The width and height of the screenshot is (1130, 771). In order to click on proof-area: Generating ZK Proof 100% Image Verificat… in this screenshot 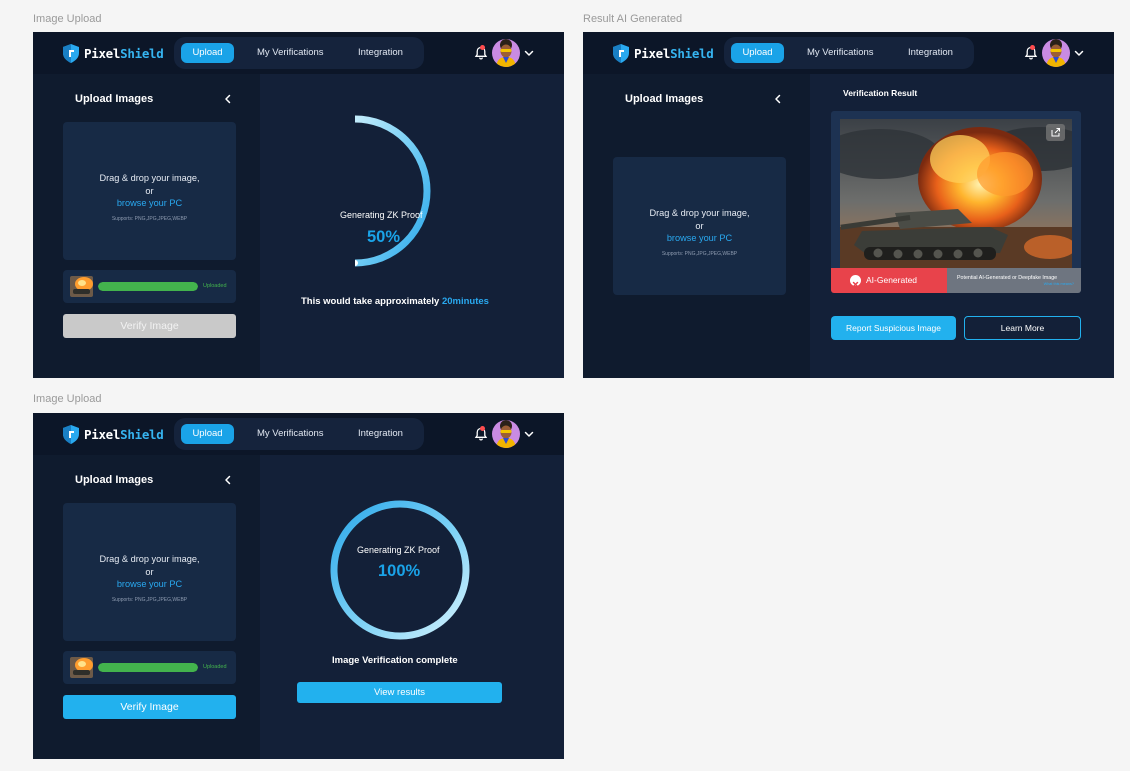, I will do `click(412, 607)`.